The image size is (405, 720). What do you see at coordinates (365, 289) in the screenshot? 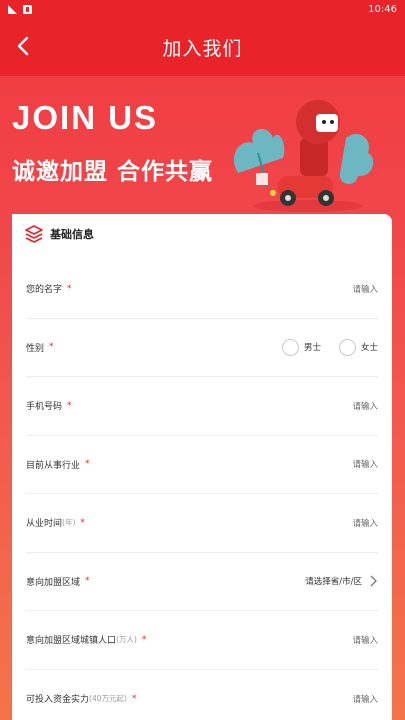
I see `name-input: 请输入` at bounding box center [365, 289].